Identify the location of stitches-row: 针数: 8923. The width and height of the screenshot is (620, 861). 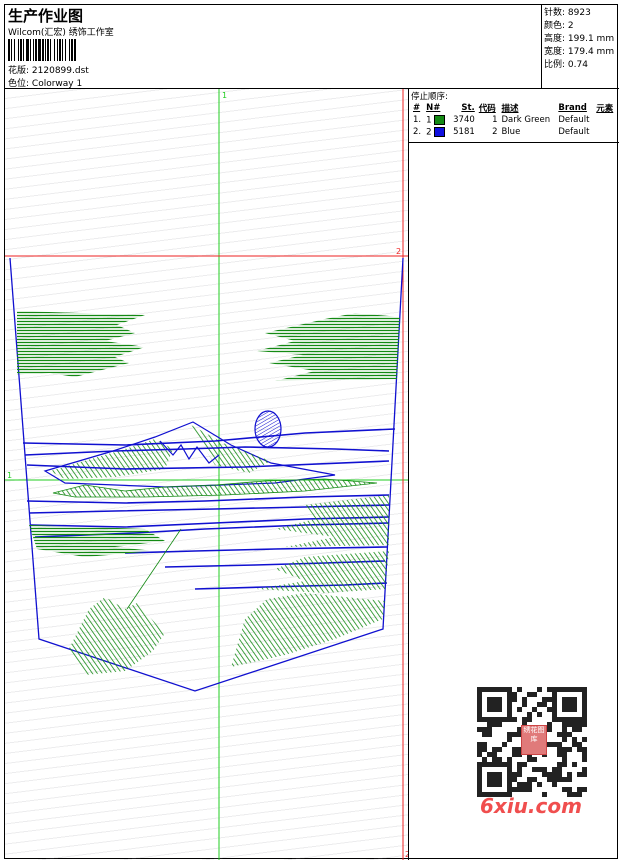
(581, 13).